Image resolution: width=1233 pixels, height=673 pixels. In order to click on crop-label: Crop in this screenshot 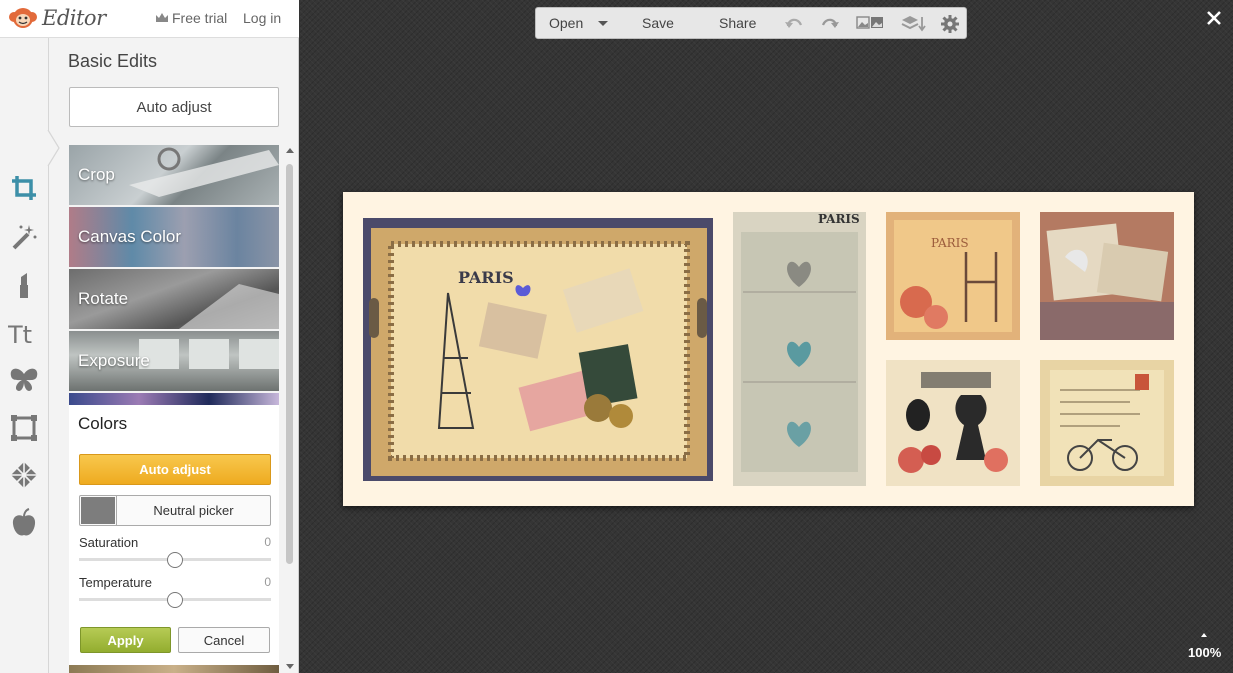, I will do `click(96, 174)`.